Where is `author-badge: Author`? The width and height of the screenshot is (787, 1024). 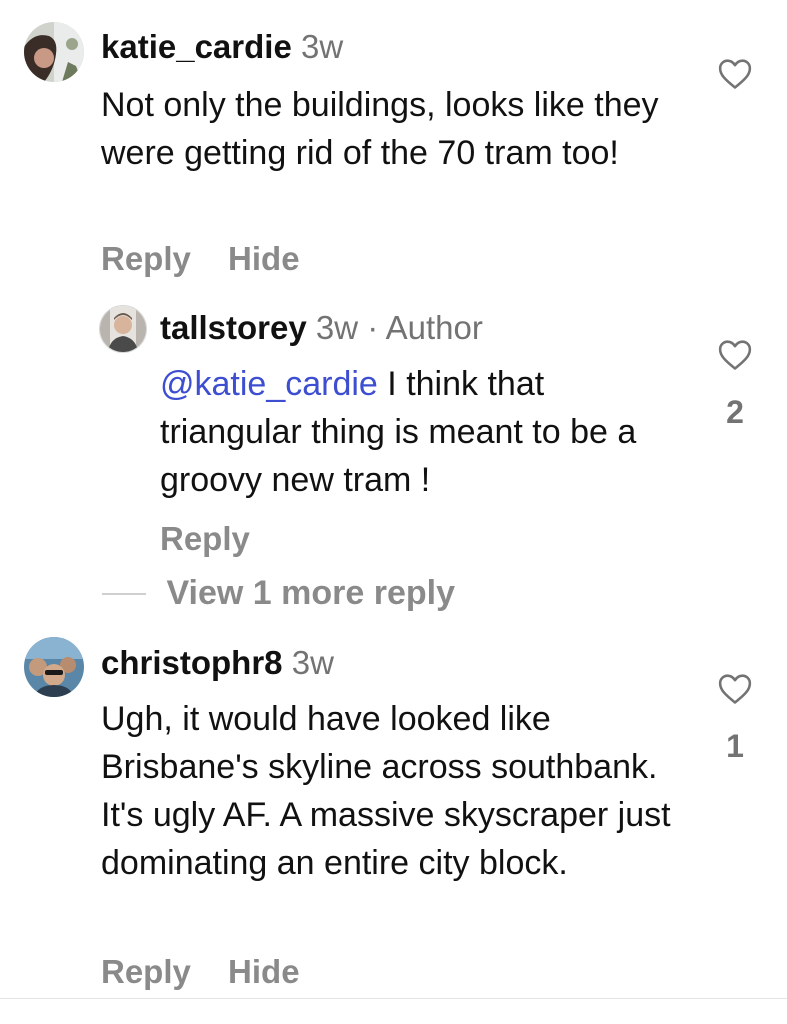 author-badge: Author is located at coordinates (434, 327).